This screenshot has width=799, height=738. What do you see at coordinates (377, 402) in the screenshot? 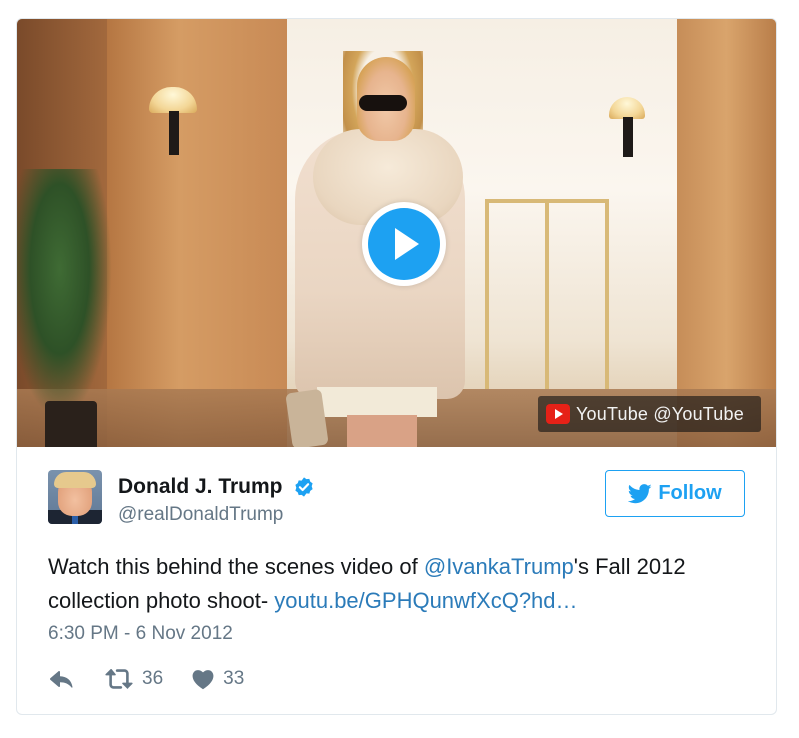
I see `model-skirt` at bounding box center [377, 402].